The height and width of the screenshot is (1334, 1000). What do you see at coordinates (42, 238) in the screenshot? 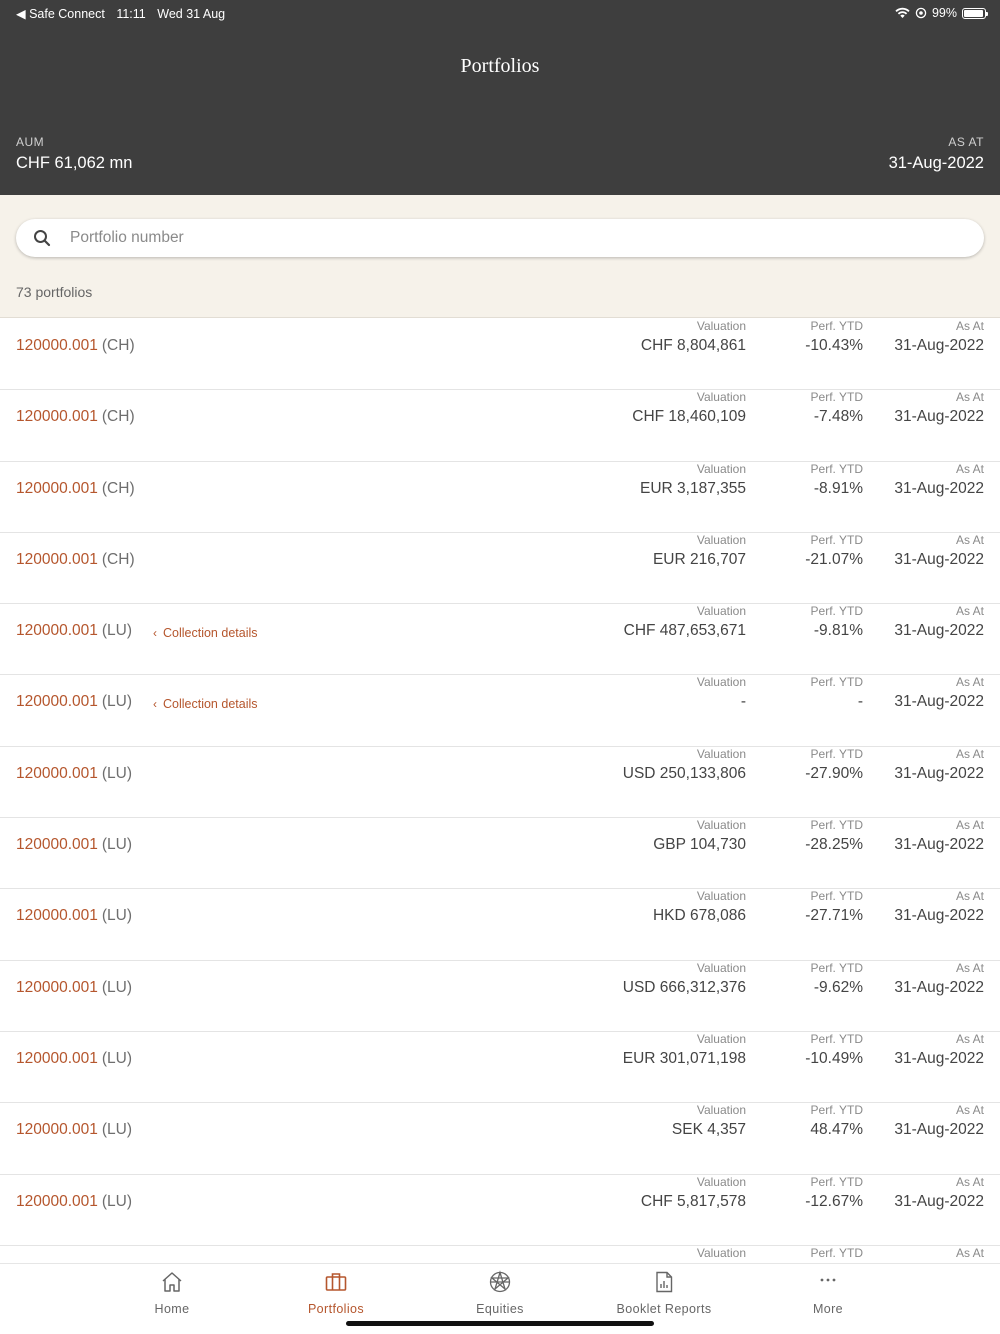
I see `search-icon` at bounding box center [42, 238].